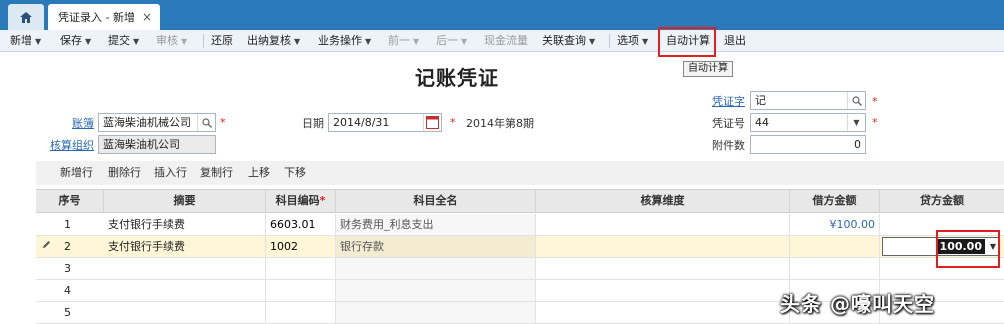 Image resolution: width=1004 pixels, height=324 pixels. What do you see at coordinates (436, 224) in the screenshot?
I see `account-name-cell: 财务费用_利息支出` at bounding box center [436, 224].